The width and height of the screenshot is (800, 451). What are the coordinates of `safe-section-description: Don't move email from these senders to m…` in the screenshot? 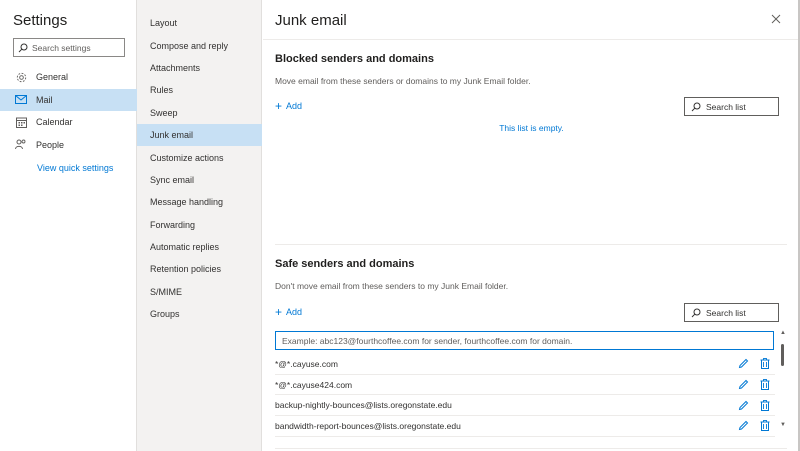 It's located at (392, 286).